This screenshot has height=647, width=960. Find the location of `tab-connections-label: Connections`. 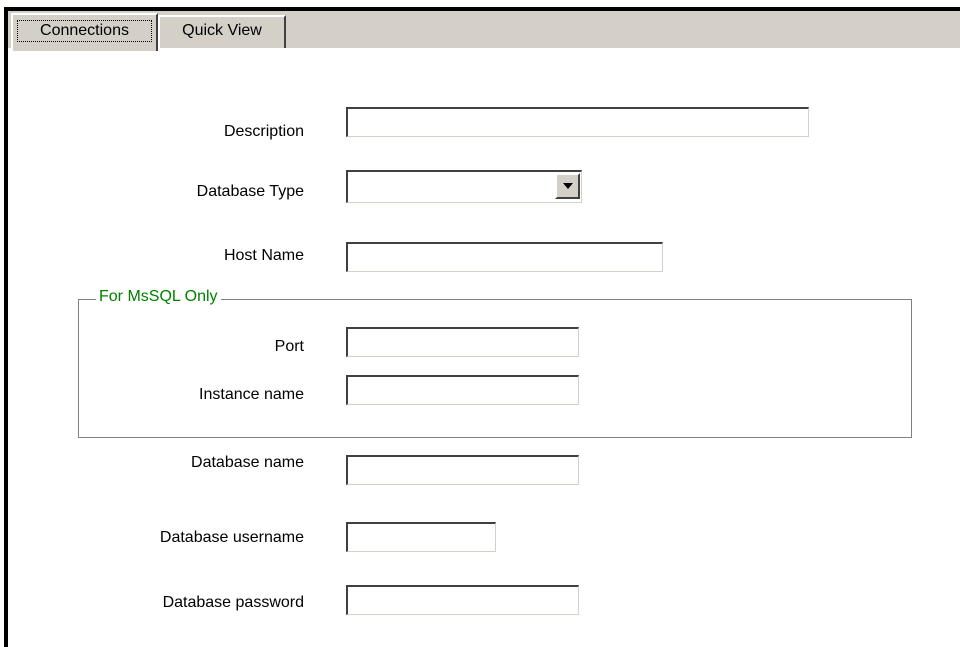

tab-connections-label: Connections is located at coordinates (84, 31).